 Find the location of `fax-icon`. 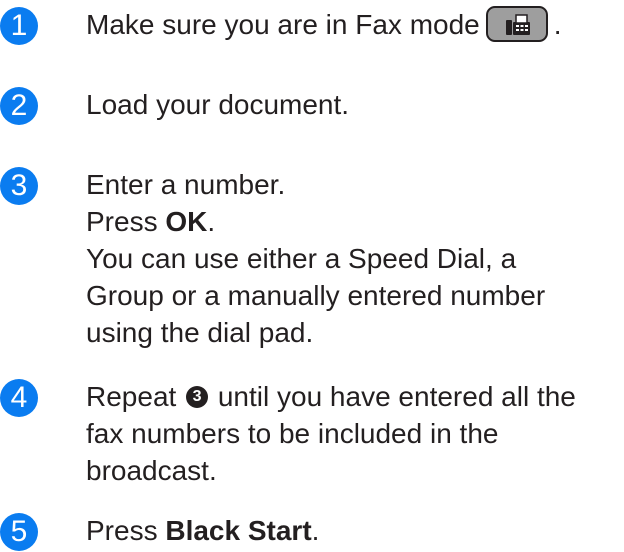

fax-icon is located at coordinates (517, 24).